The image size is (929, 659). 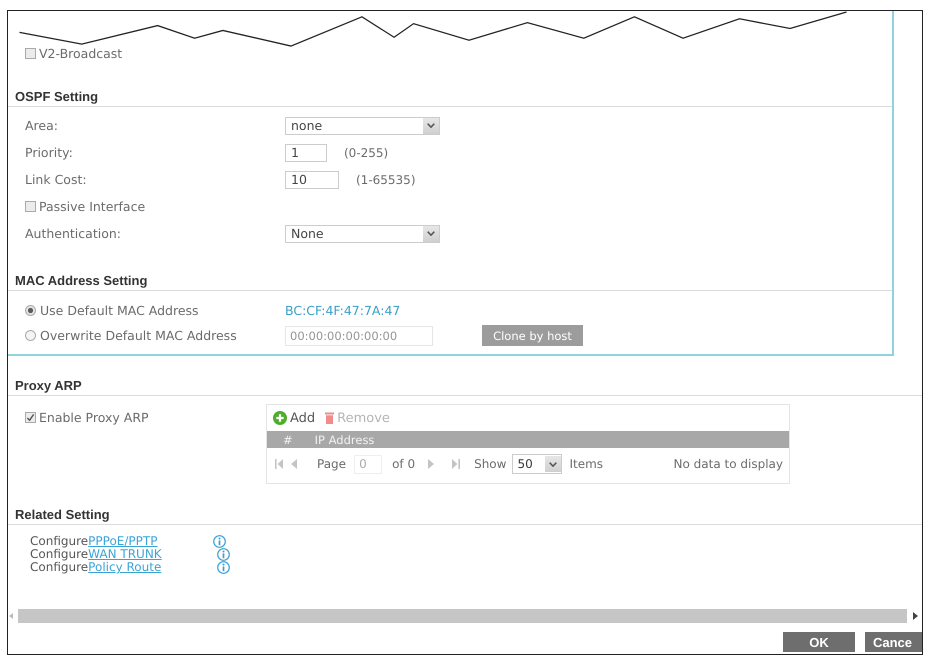 What do you see at coordinates (362, 233) in the screenshot?
I see `dropdown-select: None` at bounding box center [362, 233].